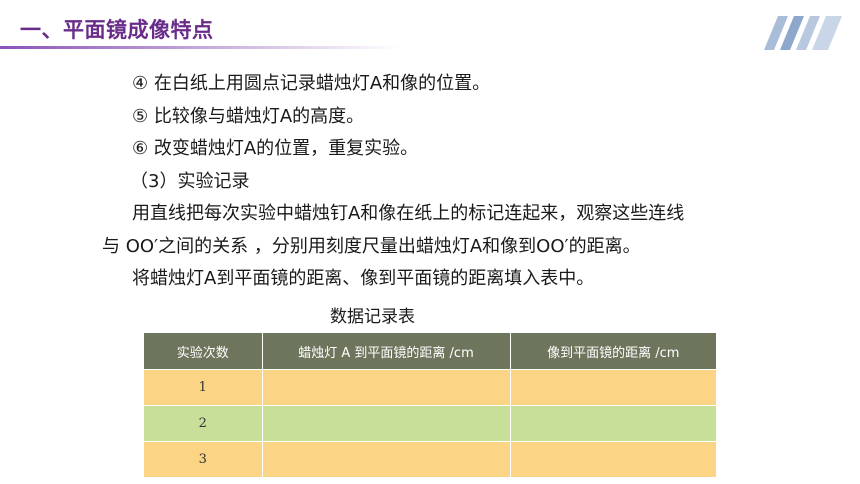 Image resolution: width=860 pixels, height=484 pixels. I want to click on header-candle-distance: 蜡烛灯 A 到平面镜的距离 /cm, so click(386, 351).